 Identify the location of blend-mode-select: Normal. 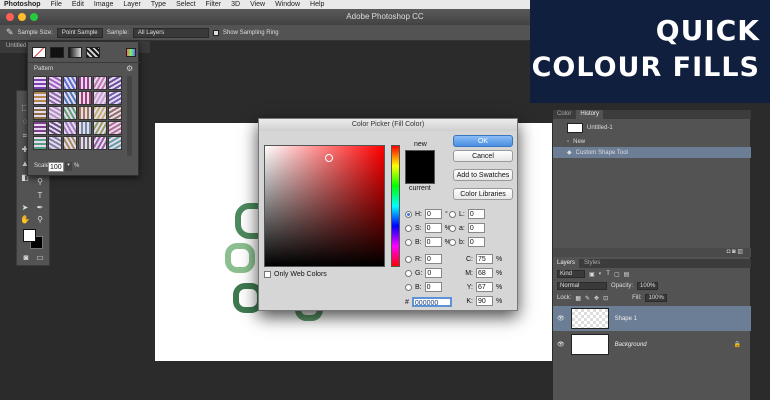
(582, 286).